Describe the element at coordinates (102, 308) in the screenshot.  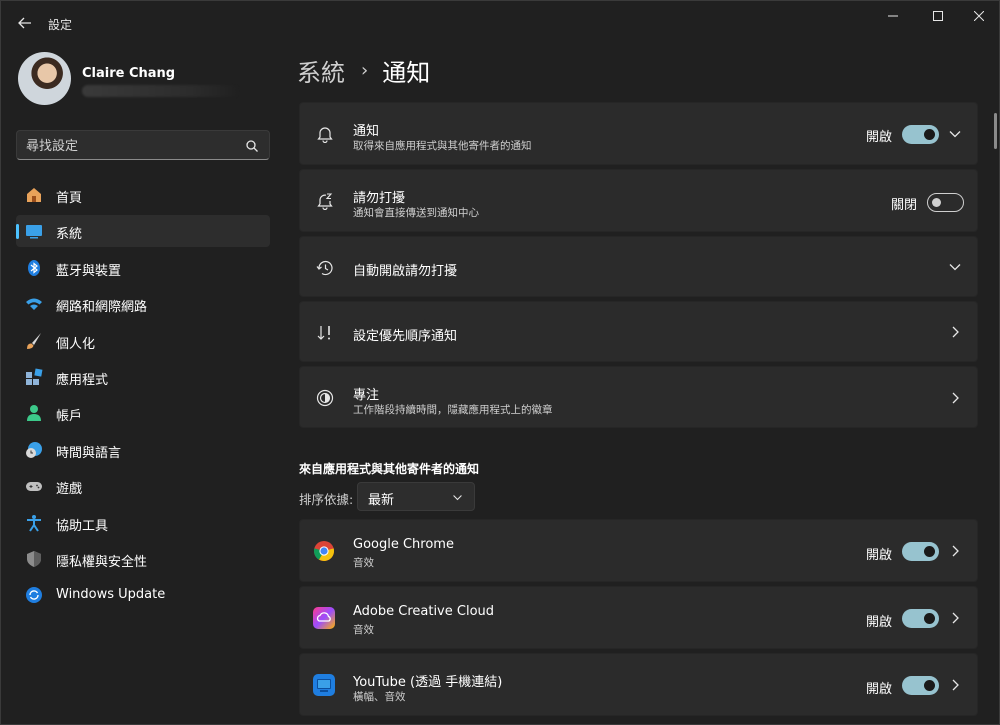
I see `sidebar-item-label: 網路和網際網路` at that location.